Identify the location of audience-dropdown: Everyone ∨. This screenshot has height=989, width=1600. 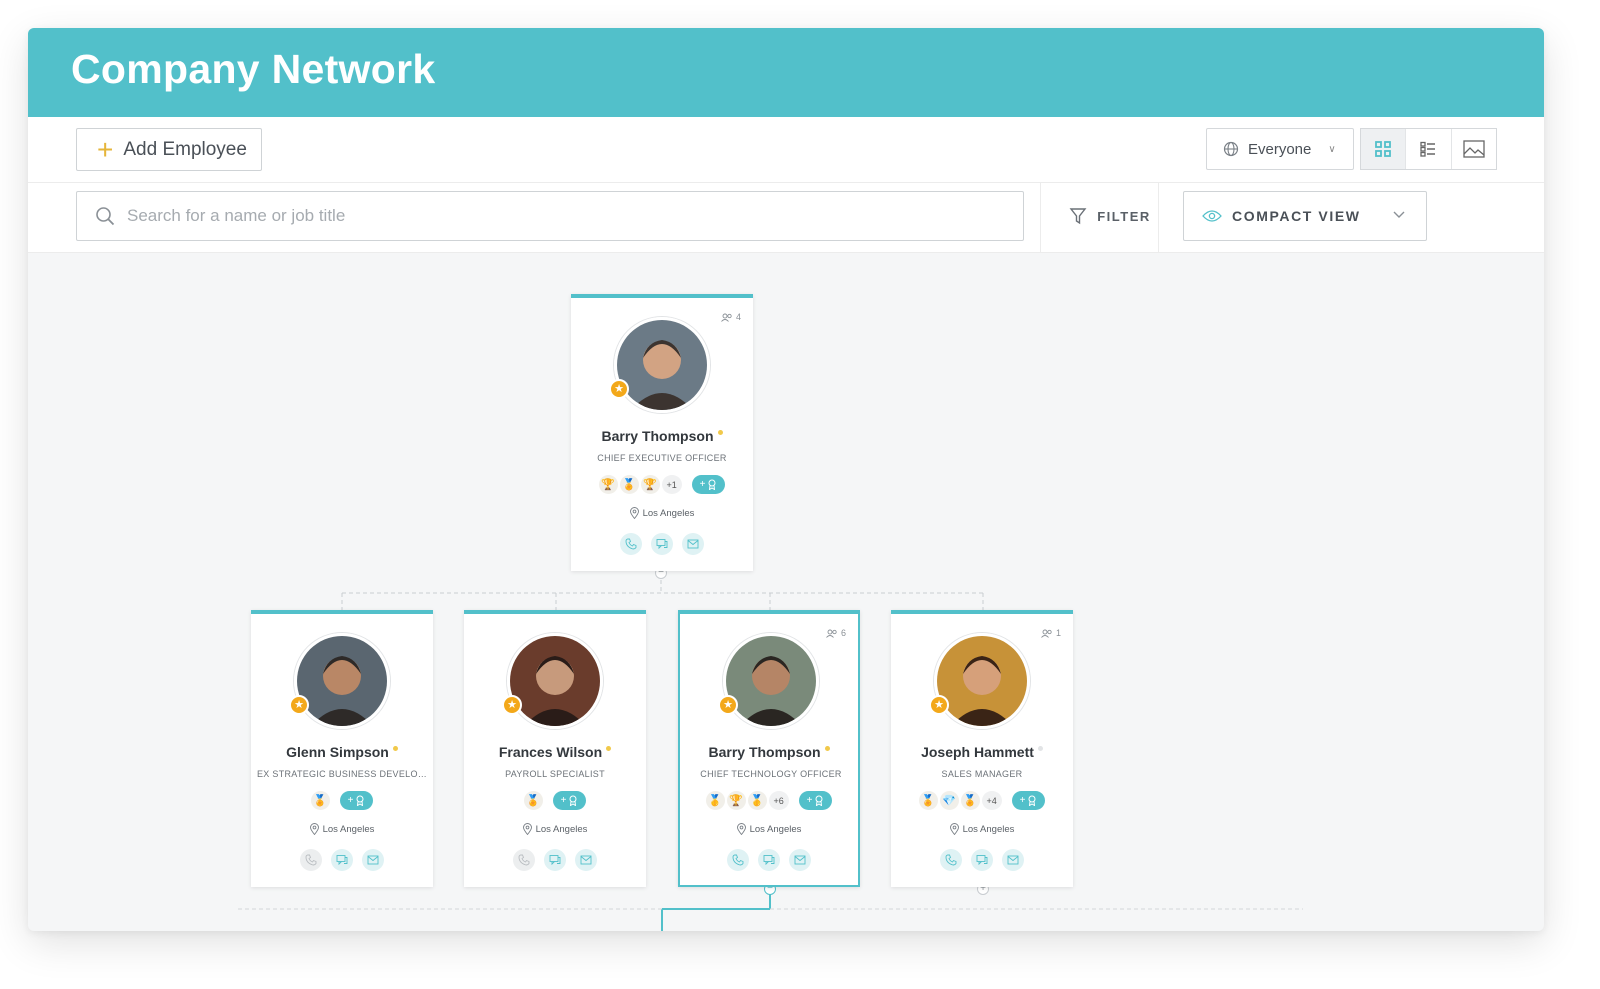
(1280, 149).